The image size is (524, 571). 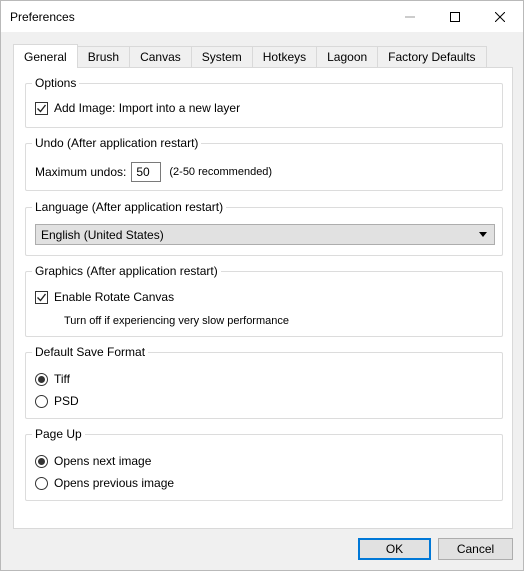 What do you see at coordinates (81, 172) in the screenshot?
I see `max-undos-label: Maximum undos:` at bounding box center [81, 172].